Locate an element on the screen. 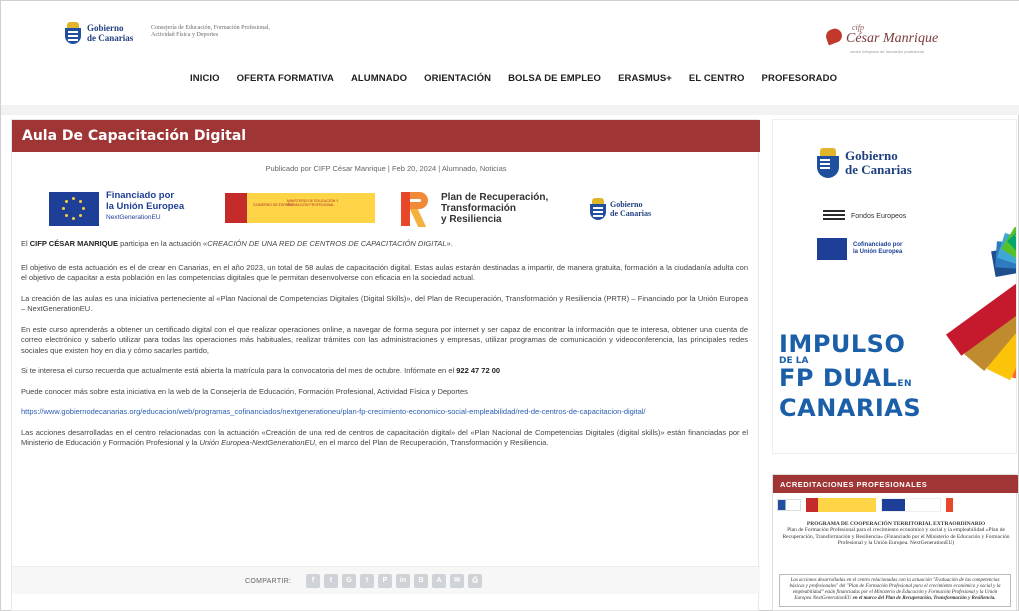 This screenshot has height=611, width=1019. twitter-share-icon: t is located at coordinates (331, 581).